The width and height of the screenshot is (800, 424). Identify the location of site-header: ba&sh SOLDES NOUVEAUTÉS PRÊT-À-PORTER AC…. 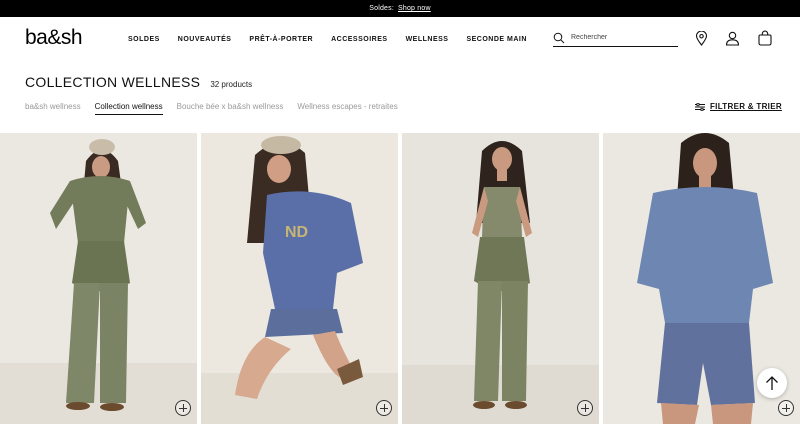
(400, 39).